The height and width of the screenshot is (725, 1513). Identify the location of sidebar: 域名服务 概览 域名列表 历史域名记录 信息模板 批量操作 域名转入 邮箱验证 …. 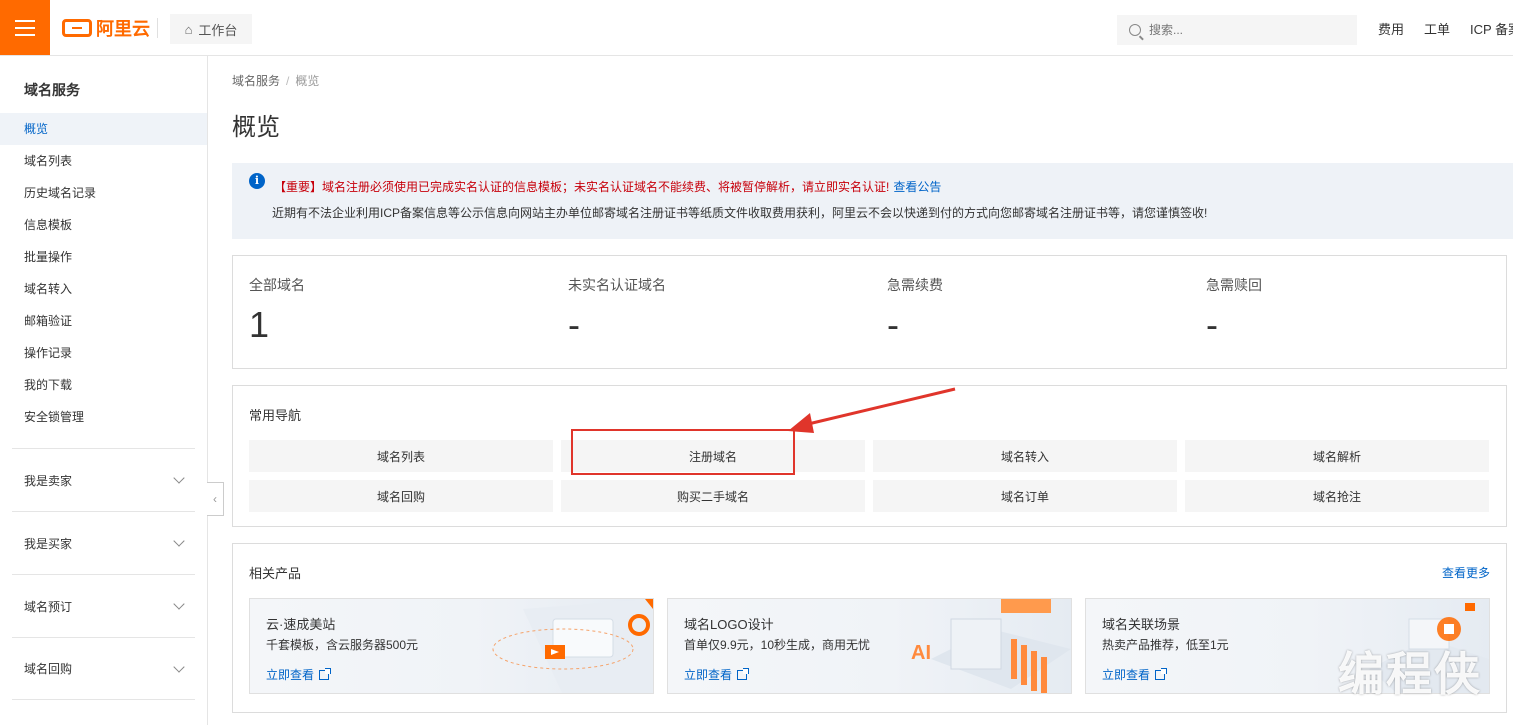
(104, 390).